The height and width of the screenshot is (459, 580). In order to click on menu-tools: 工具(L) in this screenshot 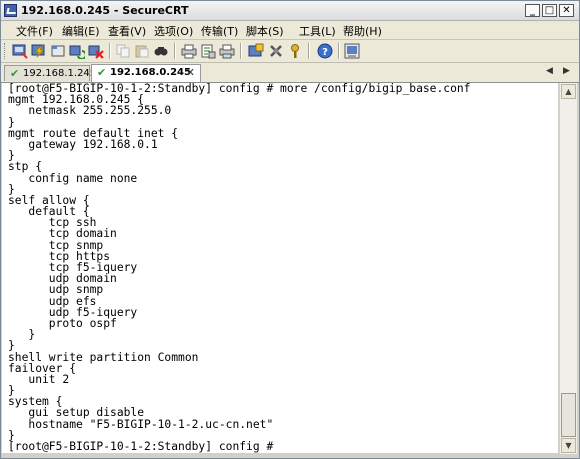, I will do `click(317, 31)`.